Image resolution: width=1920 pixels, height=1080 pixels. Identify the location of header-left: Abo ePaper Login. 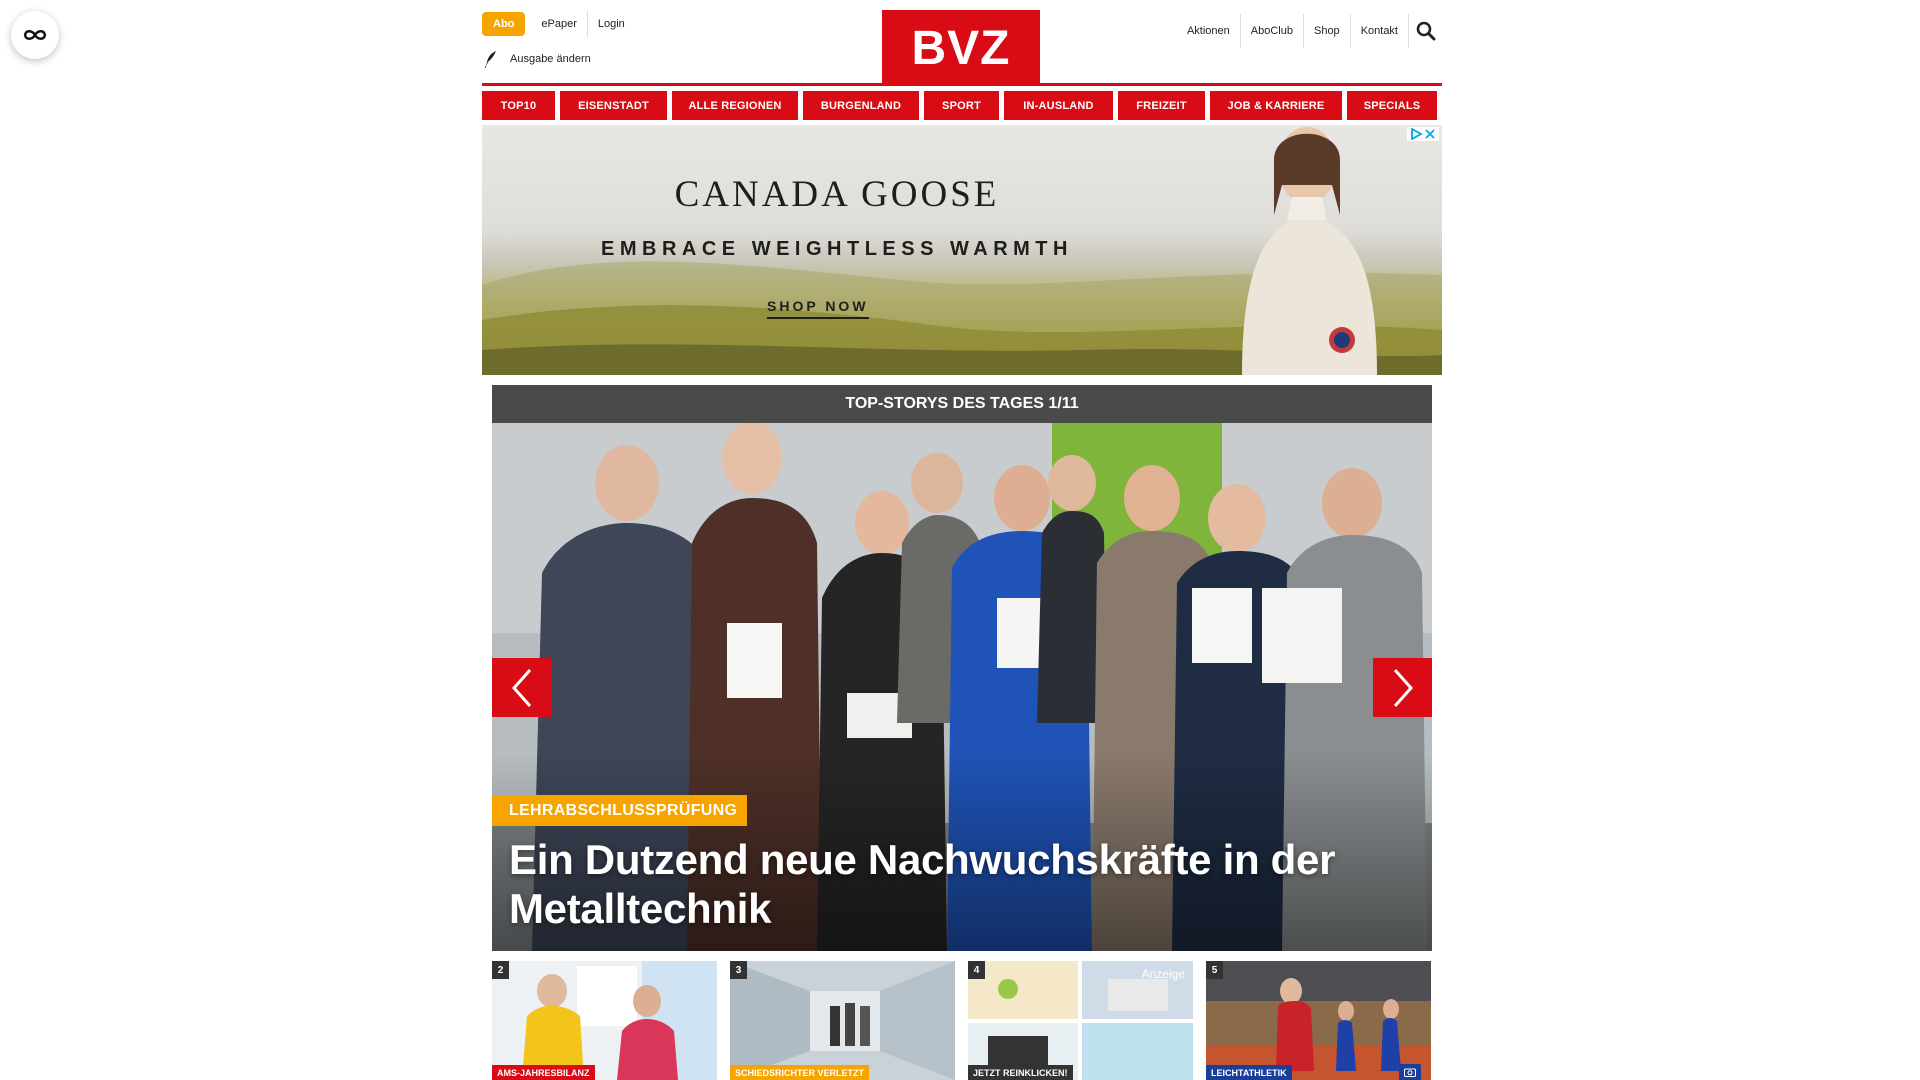
(558, 24).